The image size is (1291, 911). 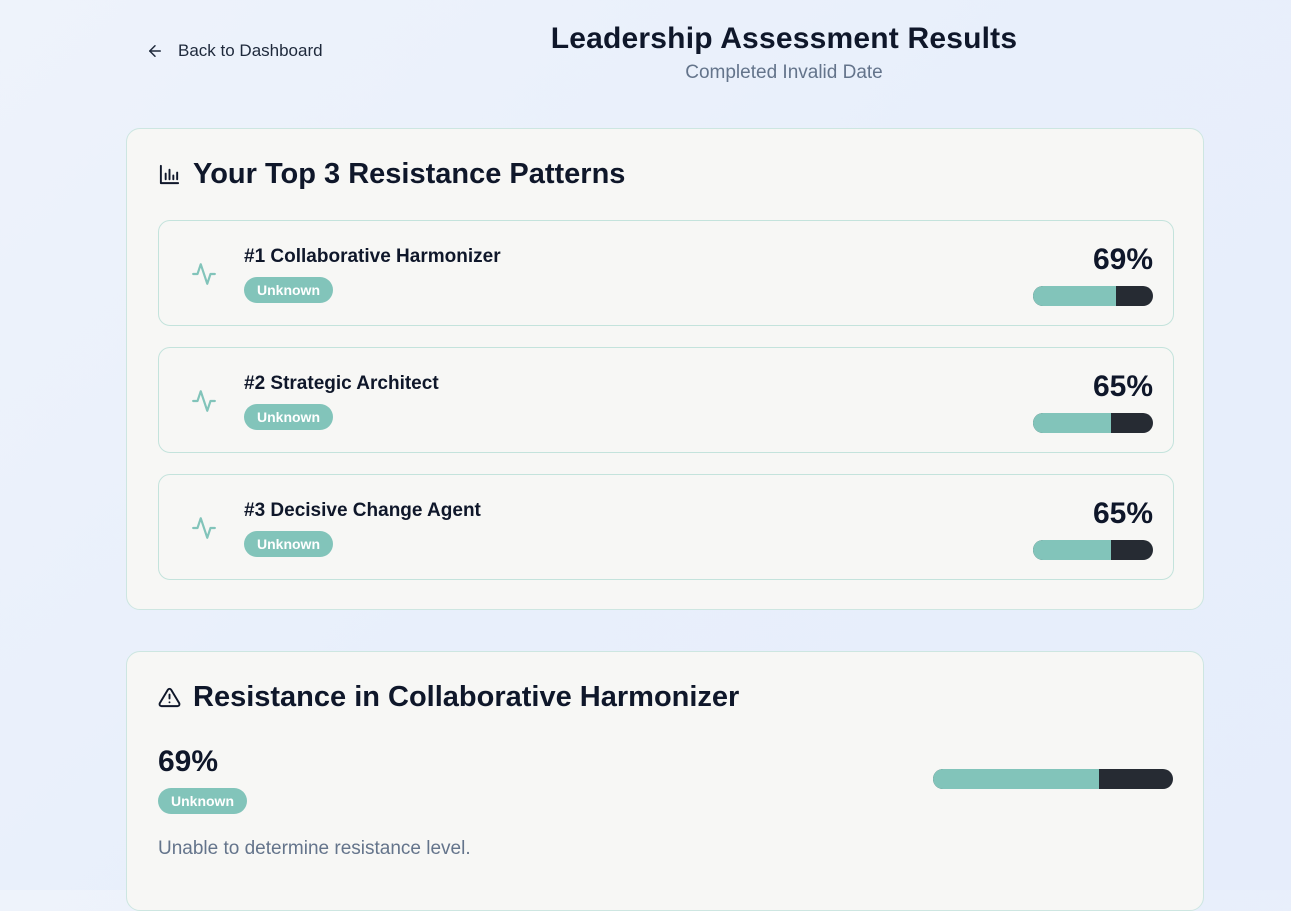 I want to click on back-link-label: Back to Dashboard, so click(x=250, y=50).